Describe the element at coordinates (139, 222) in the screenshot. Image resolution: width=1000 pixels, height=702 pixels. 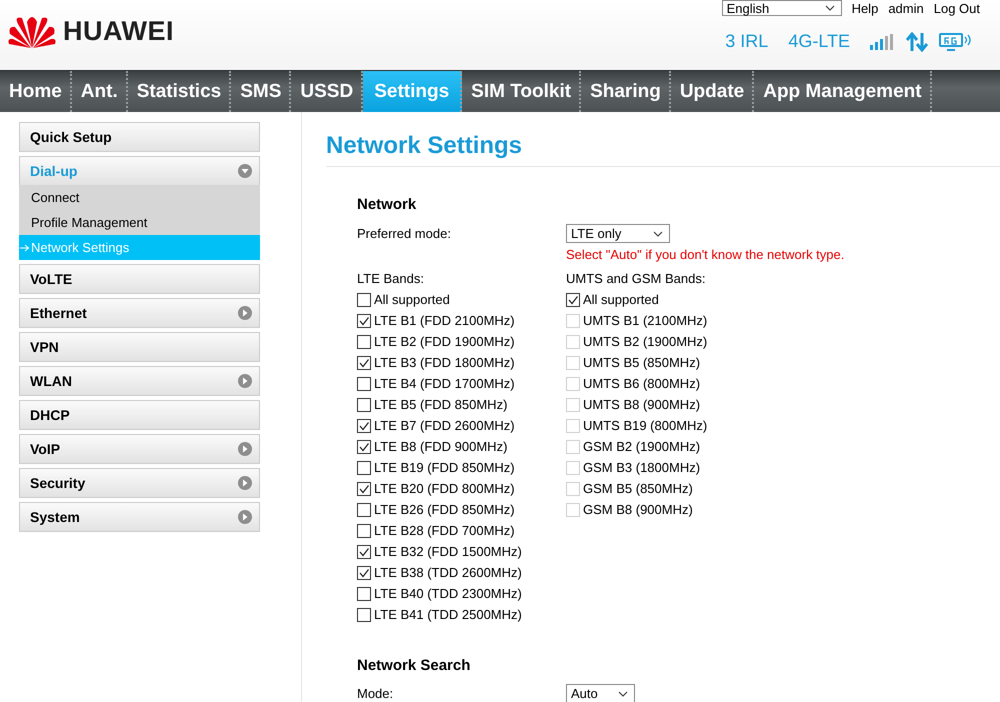
I see `sidebar-subitem: Profile Management` at that location.